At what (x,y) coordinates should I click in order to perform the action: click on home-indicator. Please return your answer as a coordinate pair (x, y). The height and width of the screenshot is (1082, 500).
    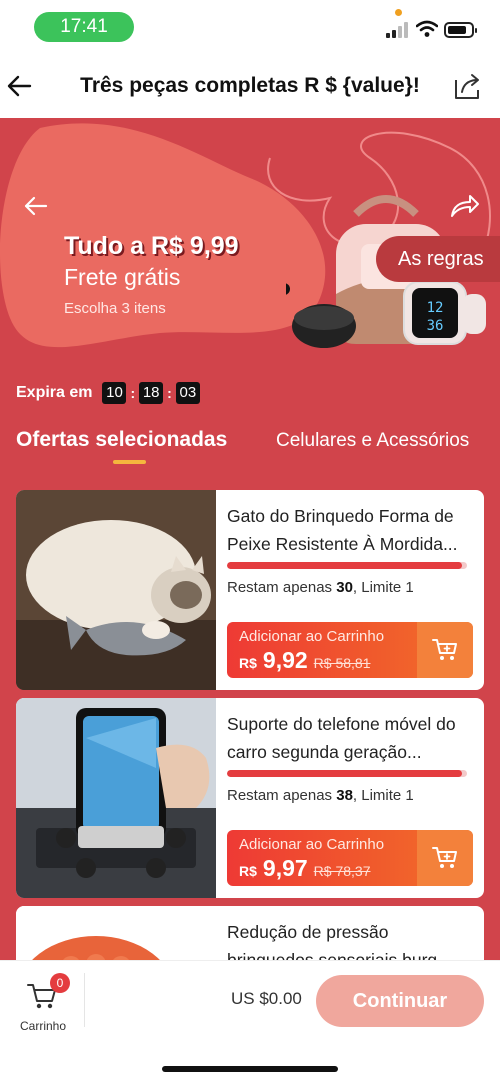
    Looking at the image, I should click on (250, 1069).